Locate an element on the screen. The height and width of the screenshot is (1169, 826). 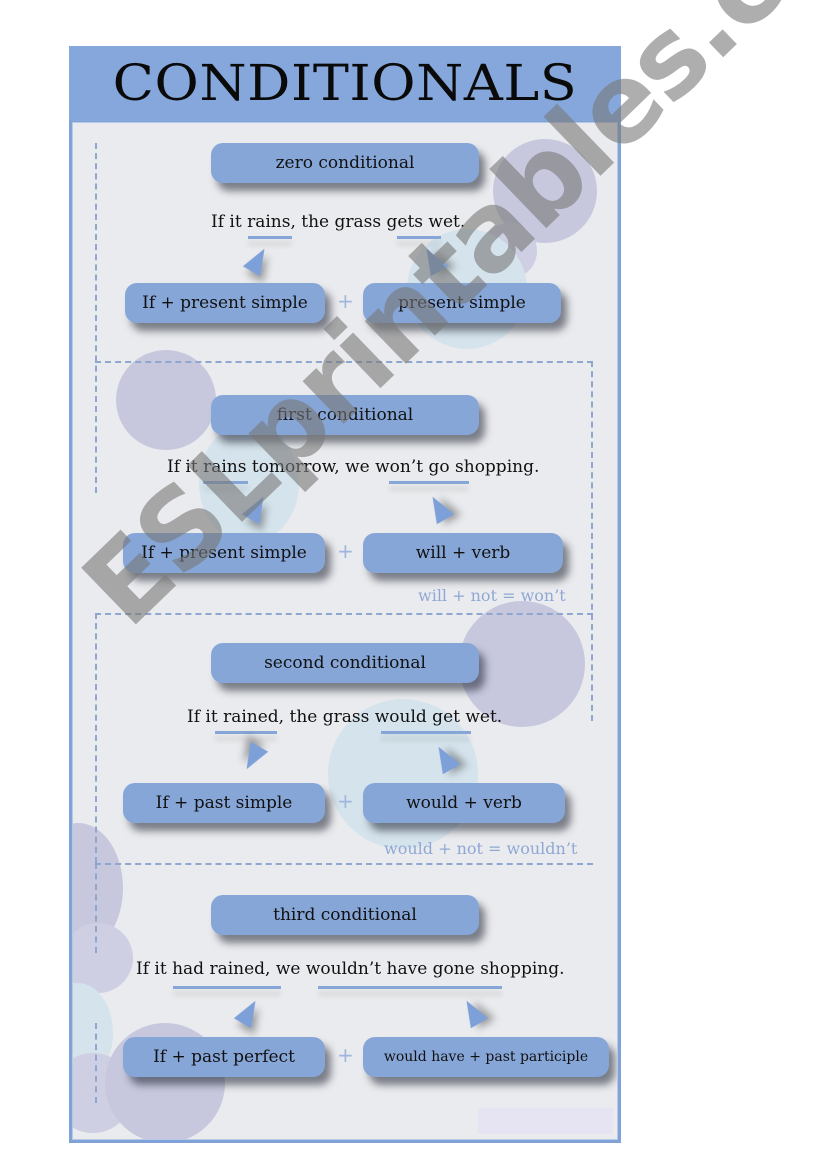
formula-if-clause-first: If + present simple is located at coordinates (224, 553).